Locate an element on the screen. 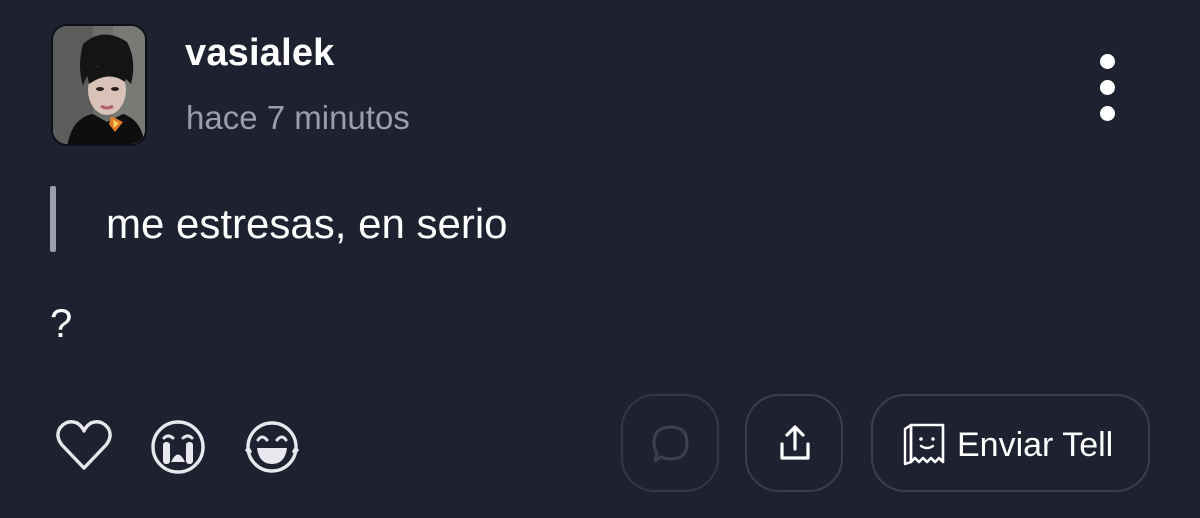 This screenshot has width=1200, height=518. heart-reaction-button is located at coordinates (84, 446).